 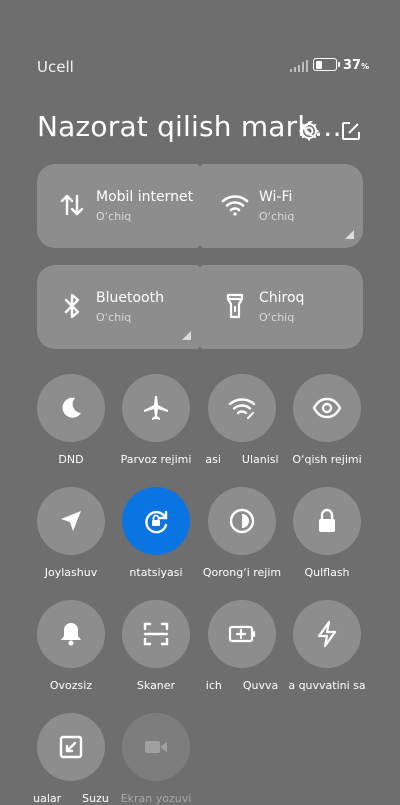 I want to click on battery-percent-unit: %, so click(x=365, y=66).